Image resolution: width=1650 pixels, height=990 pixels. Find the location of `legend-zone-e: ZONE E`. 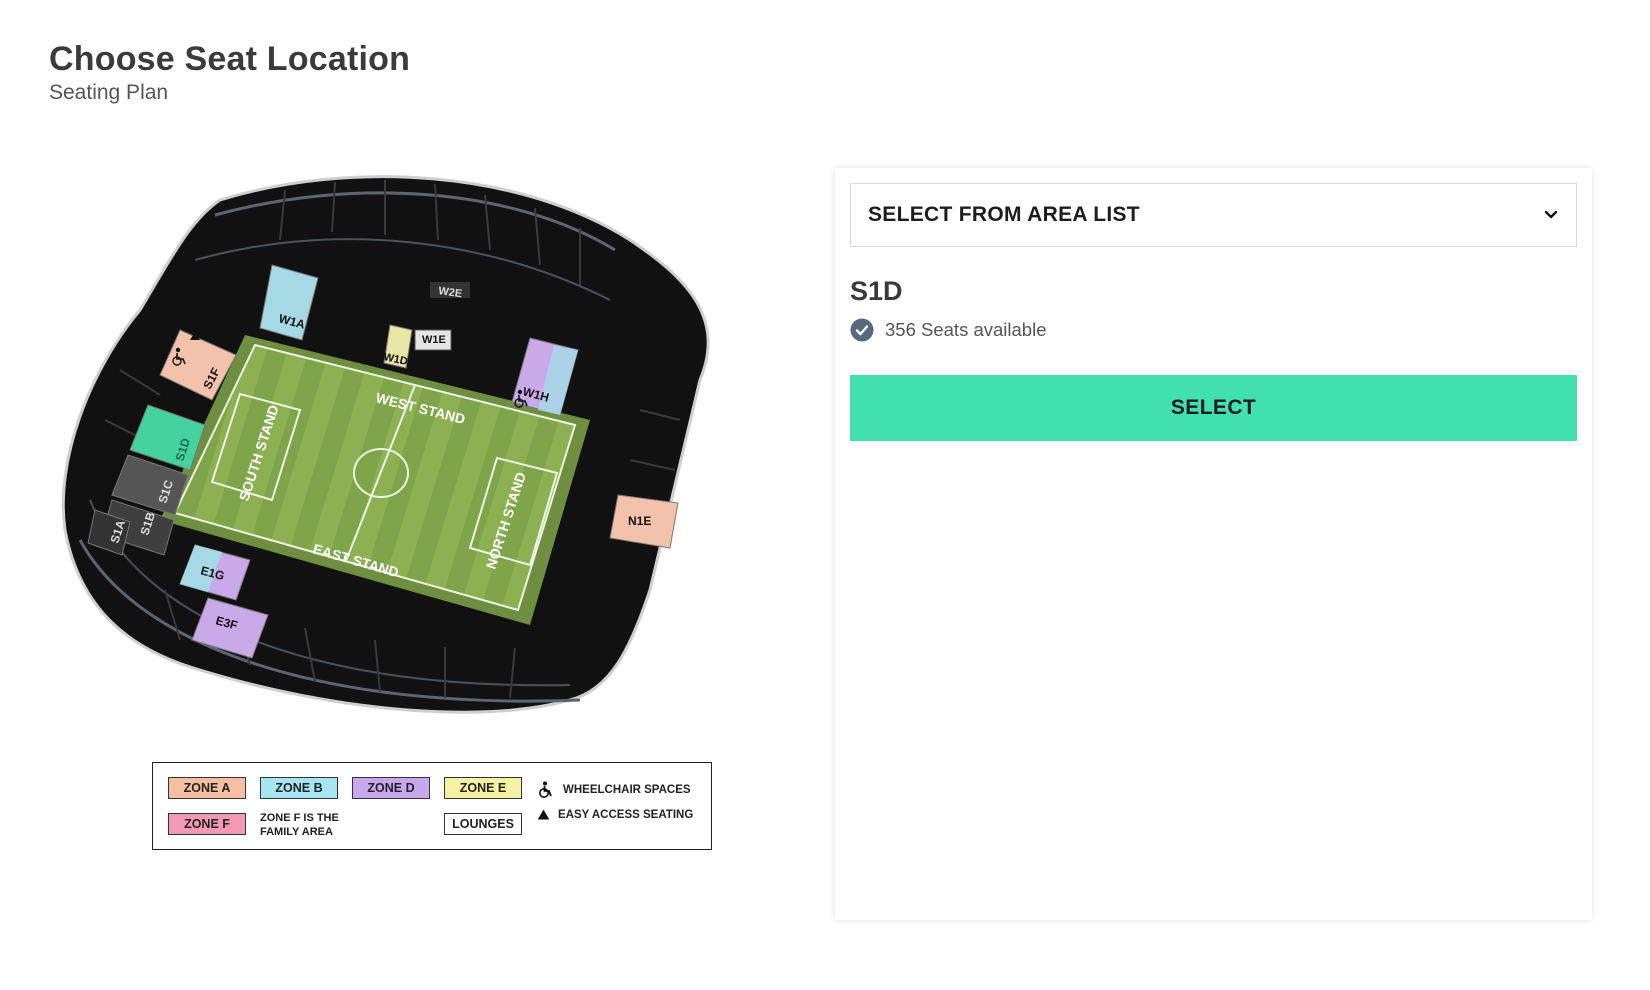

legend-zone-e: ZONE E is located at coordinates (483, 788).